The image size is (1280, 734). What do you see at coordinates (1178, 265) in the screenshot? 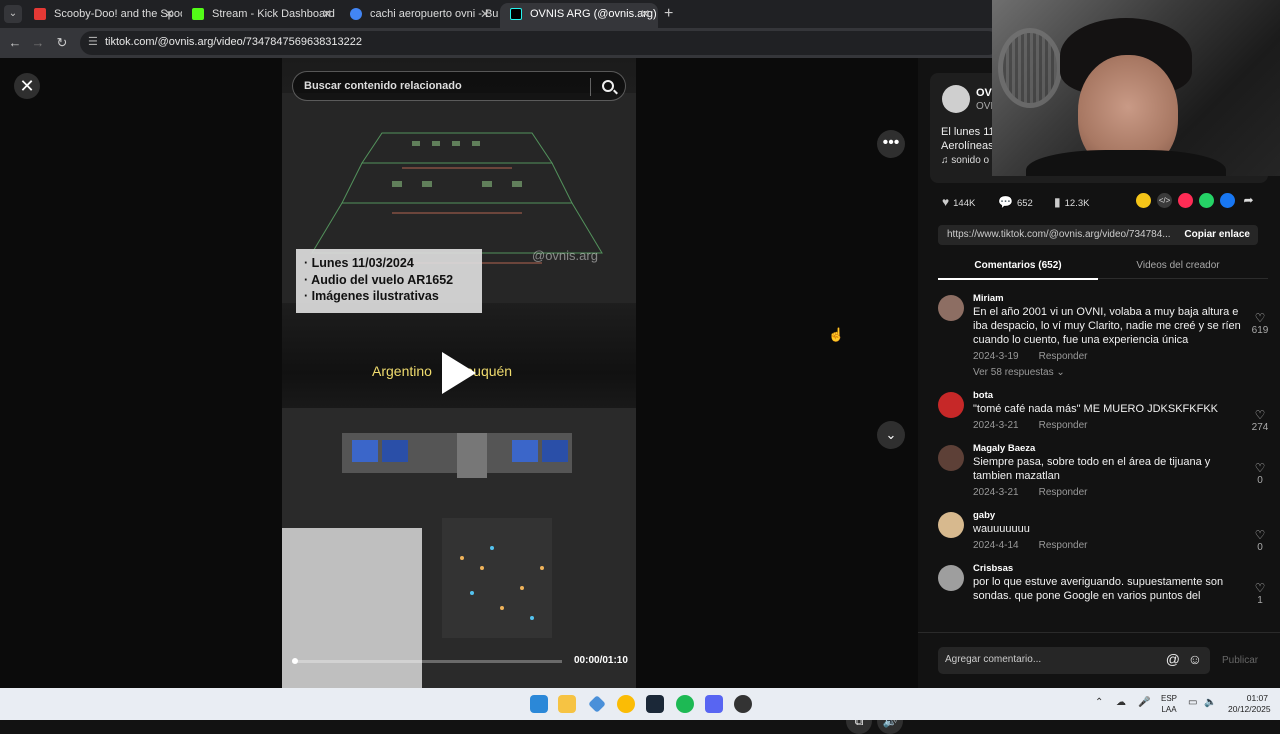
I see `tab-creator-videos: Videos del creador` at bounding box center [1178, 265].